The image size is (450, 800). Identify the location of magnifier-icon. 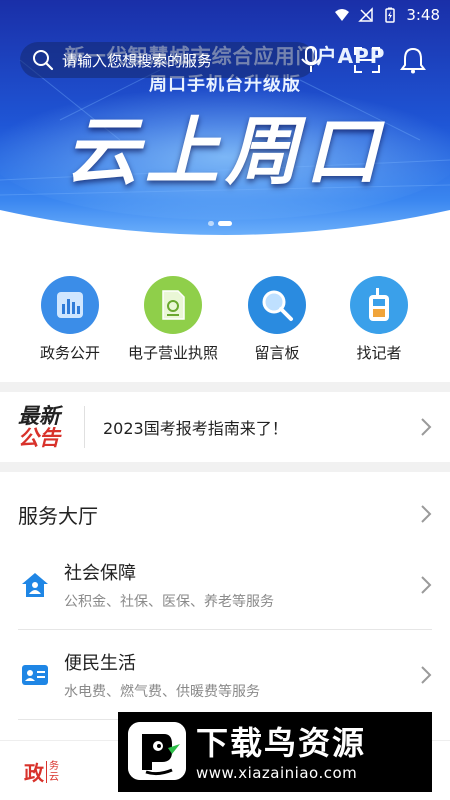
(277, 305).